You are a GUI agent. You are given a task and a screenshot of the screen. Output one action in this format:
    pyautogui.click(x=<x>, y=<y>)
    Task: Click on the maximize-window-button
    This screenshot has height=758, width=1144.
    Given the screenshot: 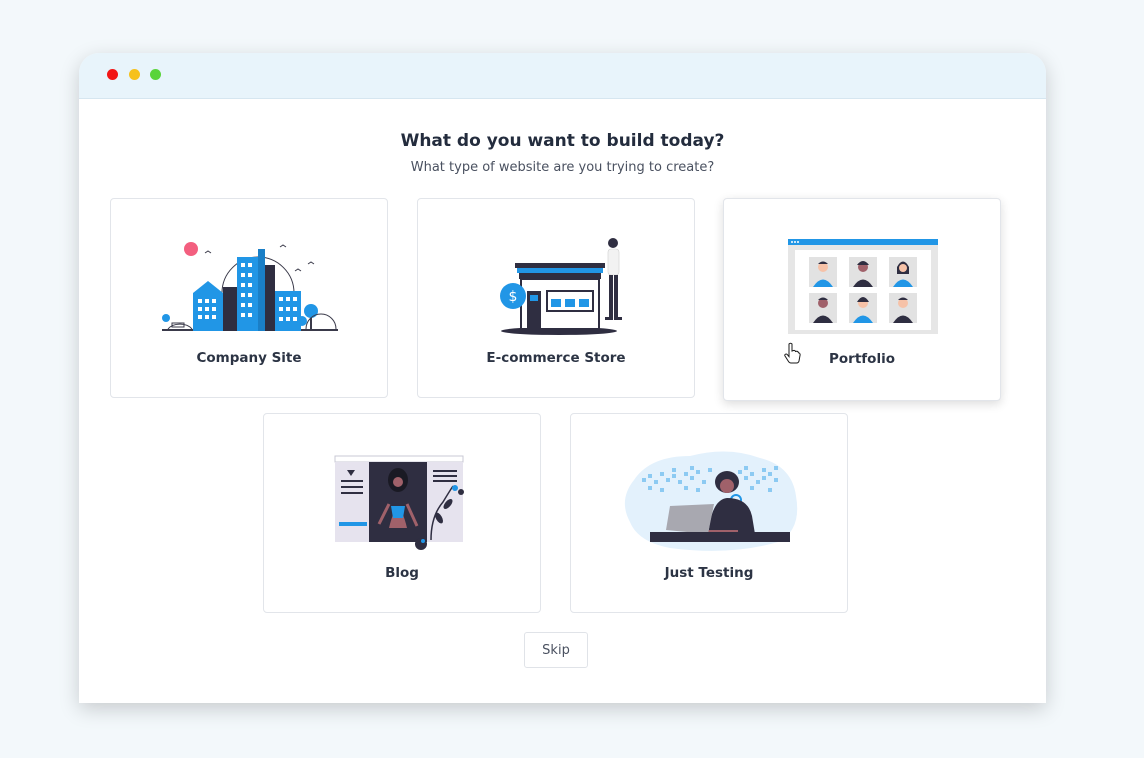 What is the action you would take?
    pyautogui.click(x=155, y=74)
    